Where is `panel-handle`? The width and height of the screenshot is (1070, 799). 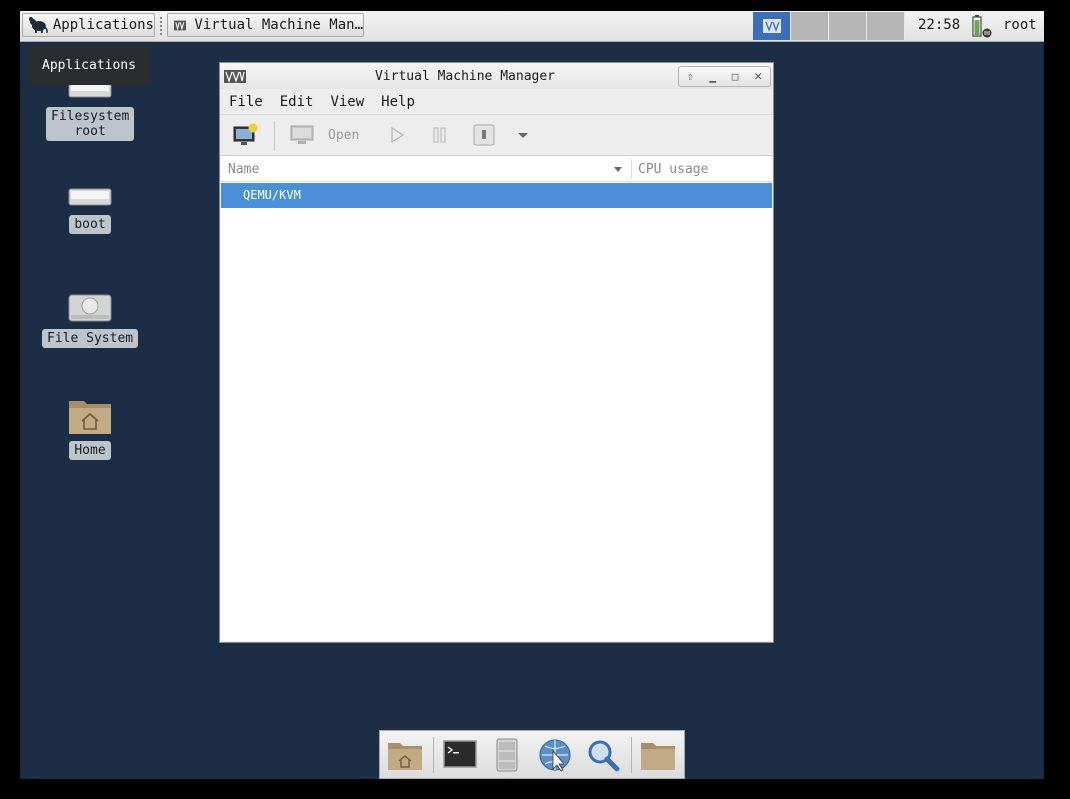
panel-handle is located at coordinates (161, 26).